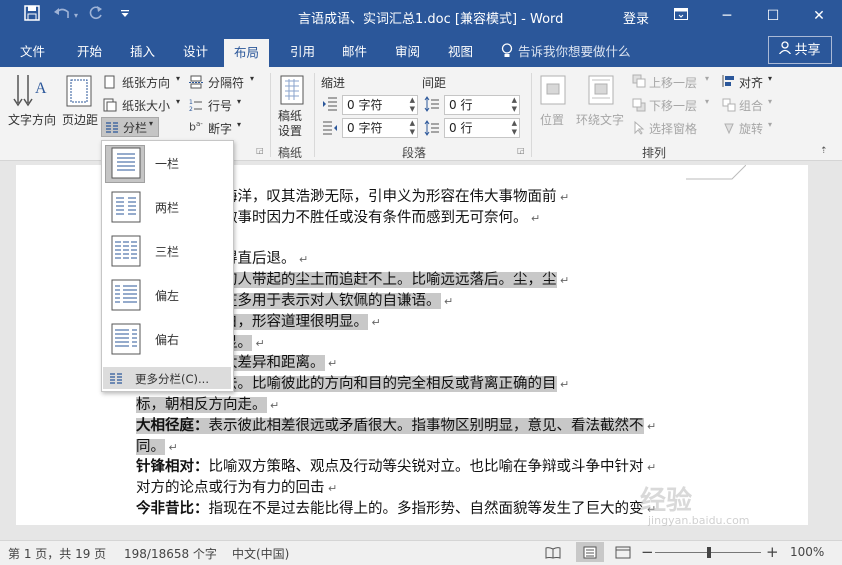 The width and height of the screenshot is (842, 565). What do you see at coordinates (196, 82) in the screenshot?
I see `breaks-icon` at bounding box center [196, 82].